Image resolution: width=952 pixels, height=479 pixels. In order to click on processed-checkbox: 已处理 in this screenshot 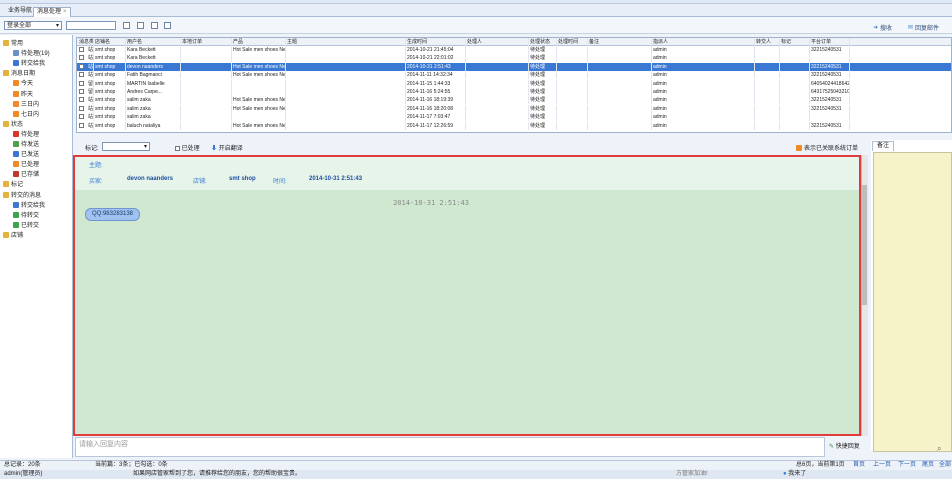, I will do `click(187, 147)`.